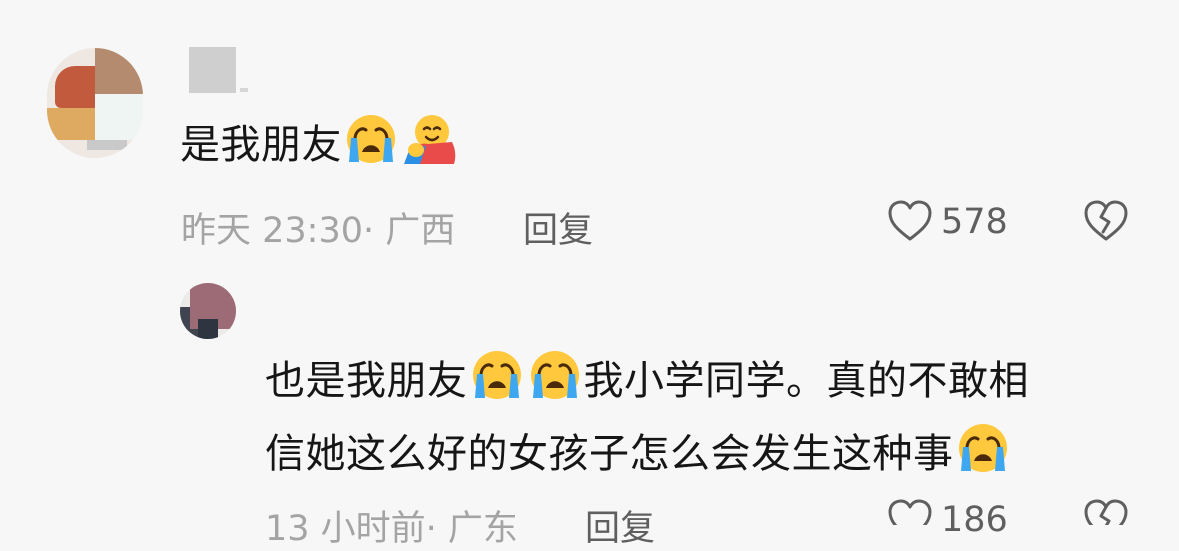  What do you see at coordinates (212, 70) in the screenshot?
I see `username` at bounding box center [212, 70].